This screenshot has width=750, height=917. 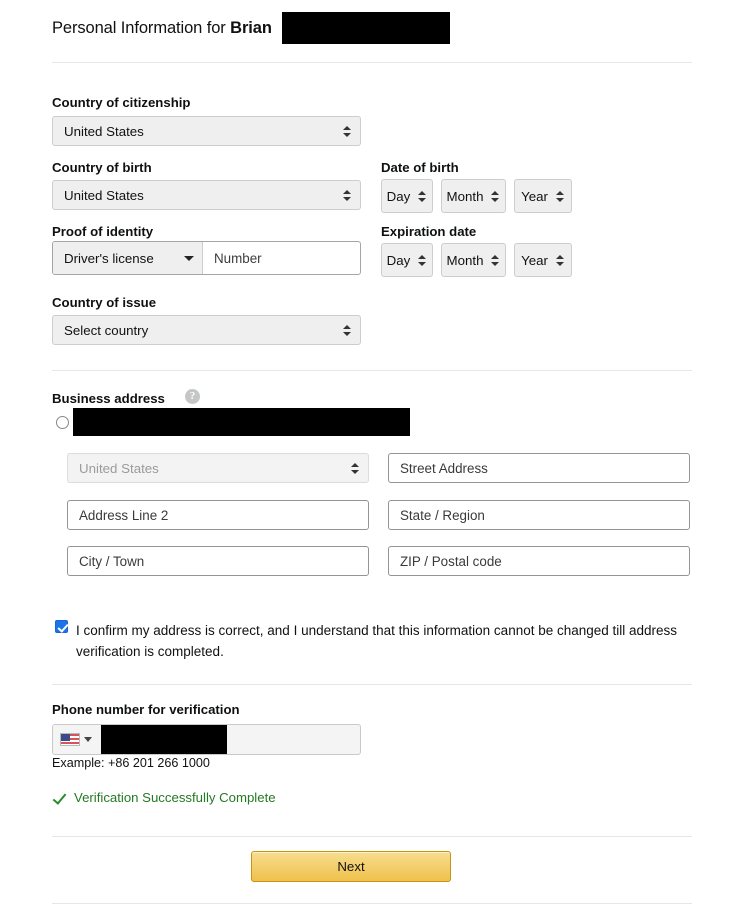 What do you see at coordinates (365, 28) in the screenshot?
I see `redacted-surname` at bounding box center [365, 28].